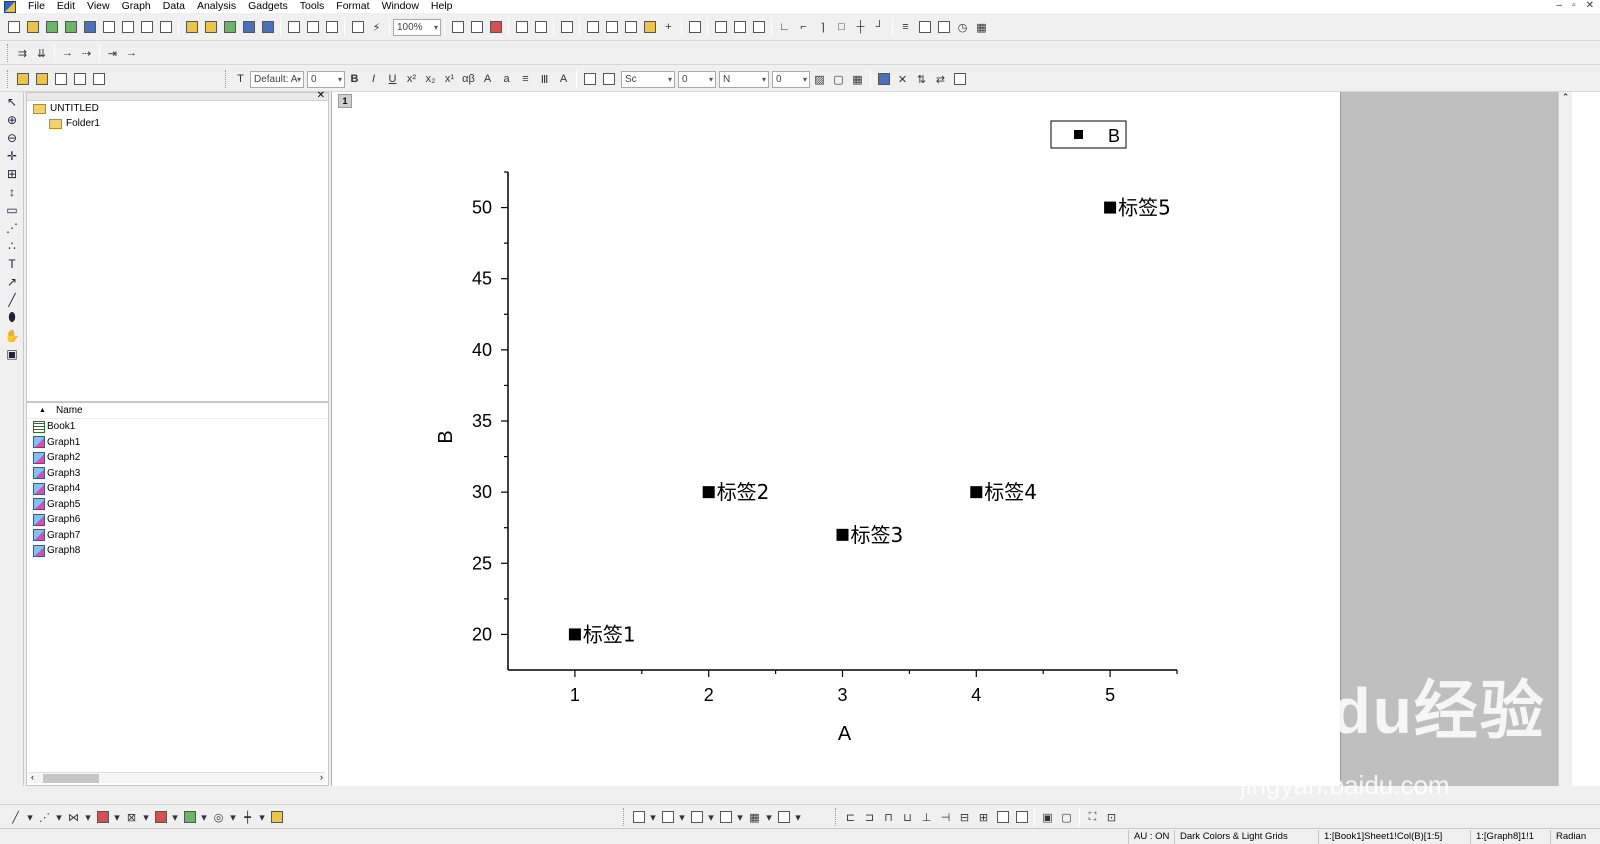 Image resolution: width=1600 pixels, height=844 pixels. What do you see at coordinates (725, 817) in the screenshot?
I see `3d-scatter-icon` at bounding box center [725, 817].